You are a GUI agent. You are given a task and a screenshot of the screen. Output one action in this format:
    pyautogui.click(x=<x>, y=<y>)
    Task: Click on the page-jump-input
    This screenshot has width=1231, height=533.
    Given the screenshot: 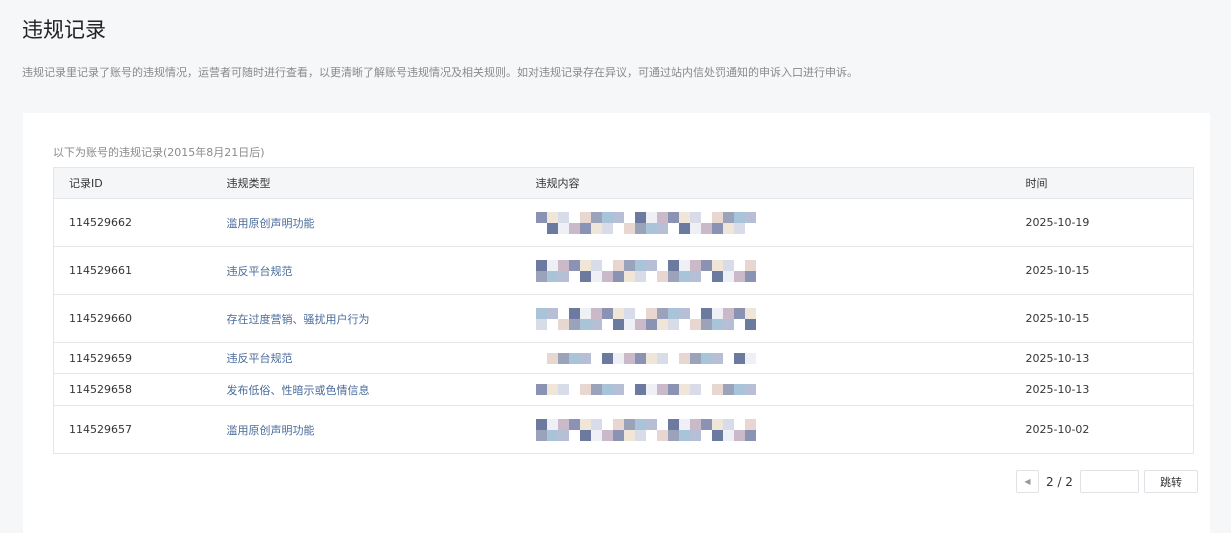 What is the action you would take?
    pyautogui.click(x=1109, y=481)
    